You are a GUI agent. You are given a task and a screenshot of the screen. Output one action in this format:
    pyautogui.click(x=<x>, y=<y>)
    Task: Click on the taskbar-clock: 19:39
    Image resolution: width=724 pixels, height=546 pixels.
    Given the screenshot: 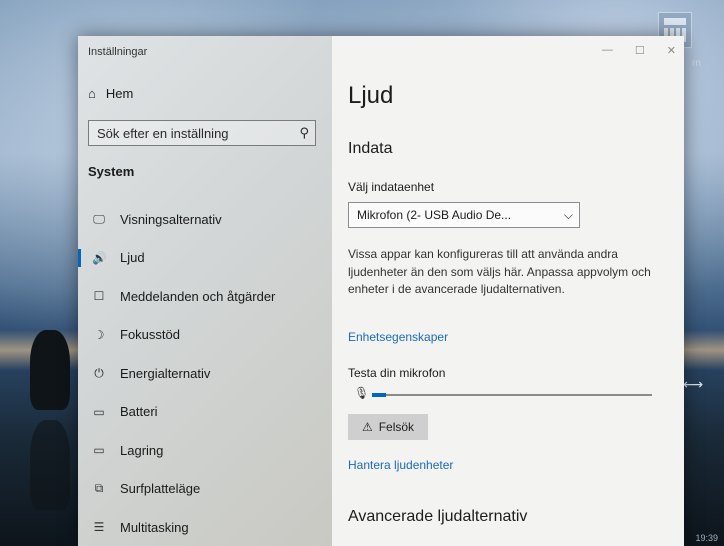 What is the action you would take?
    pyautogui.click(x=706, y=538)
    